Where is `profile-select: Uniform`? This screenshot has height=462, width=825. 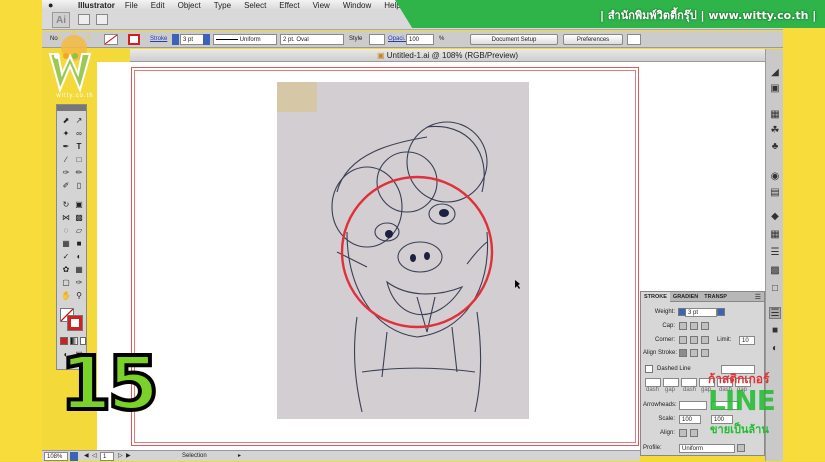 profile-select: Uniform is located at coordinates (707, 448).